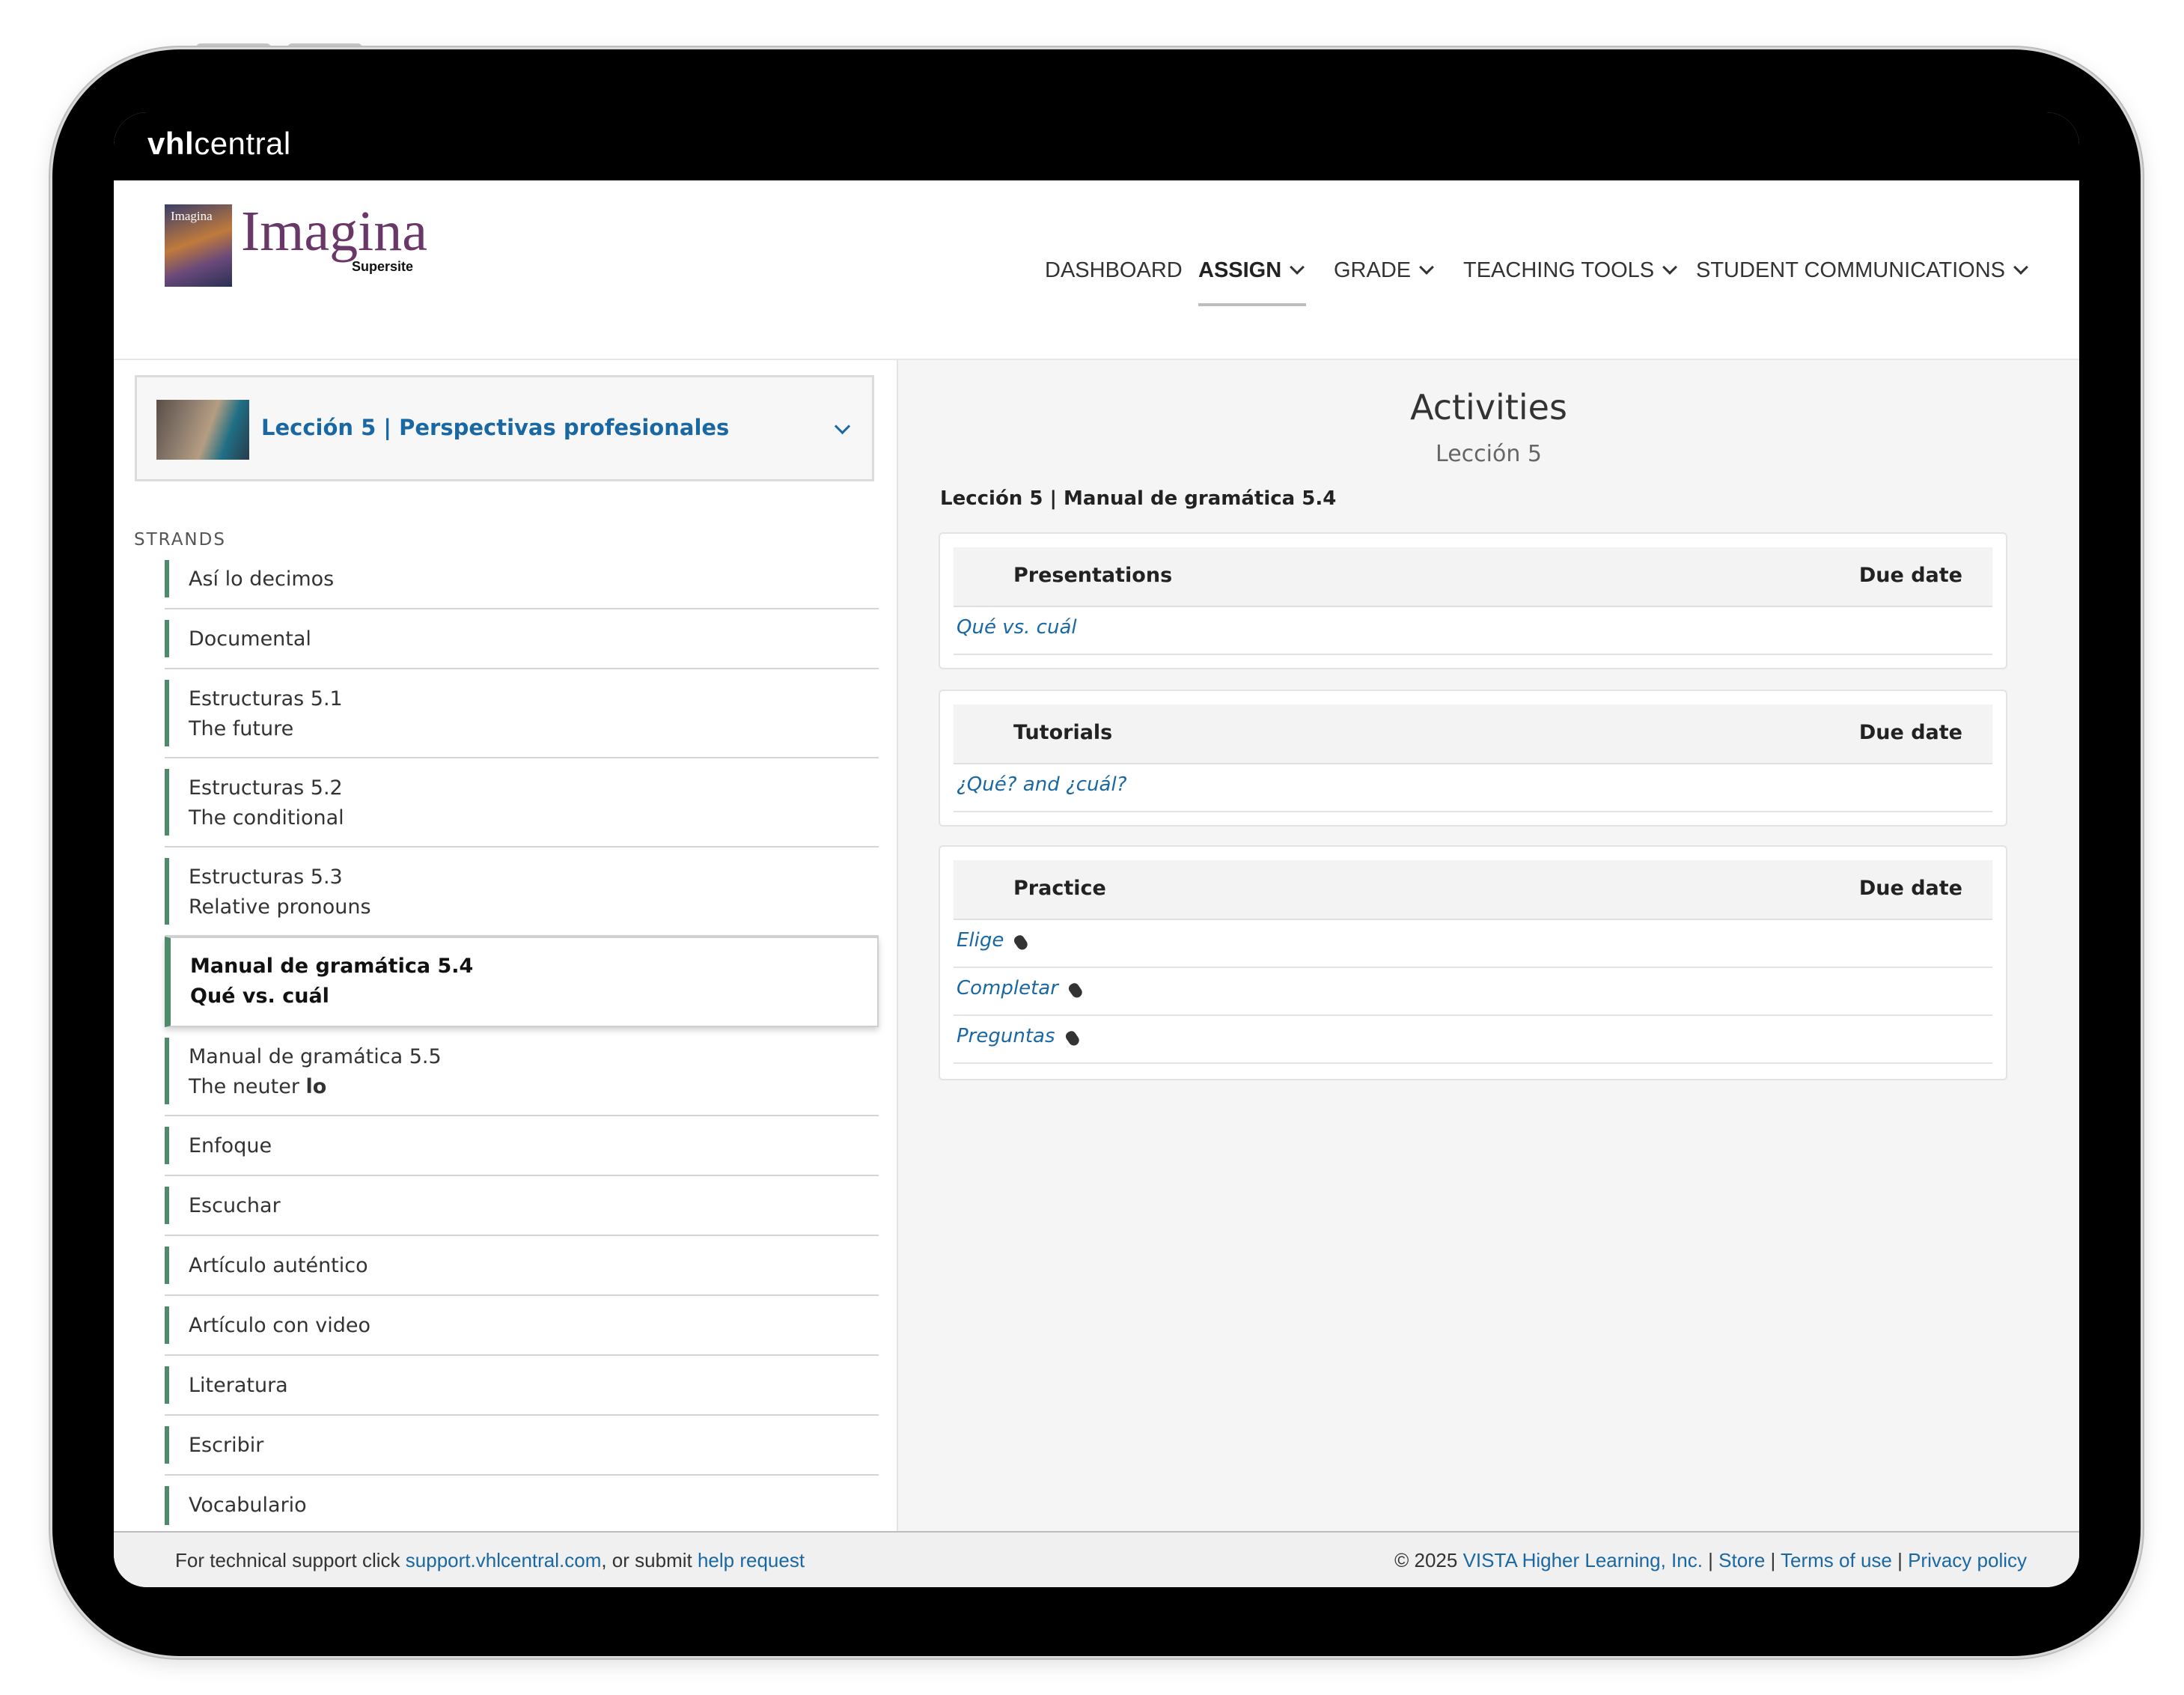  I want to click on support-link: support.vhlcentral.com, so click(504, 1560).